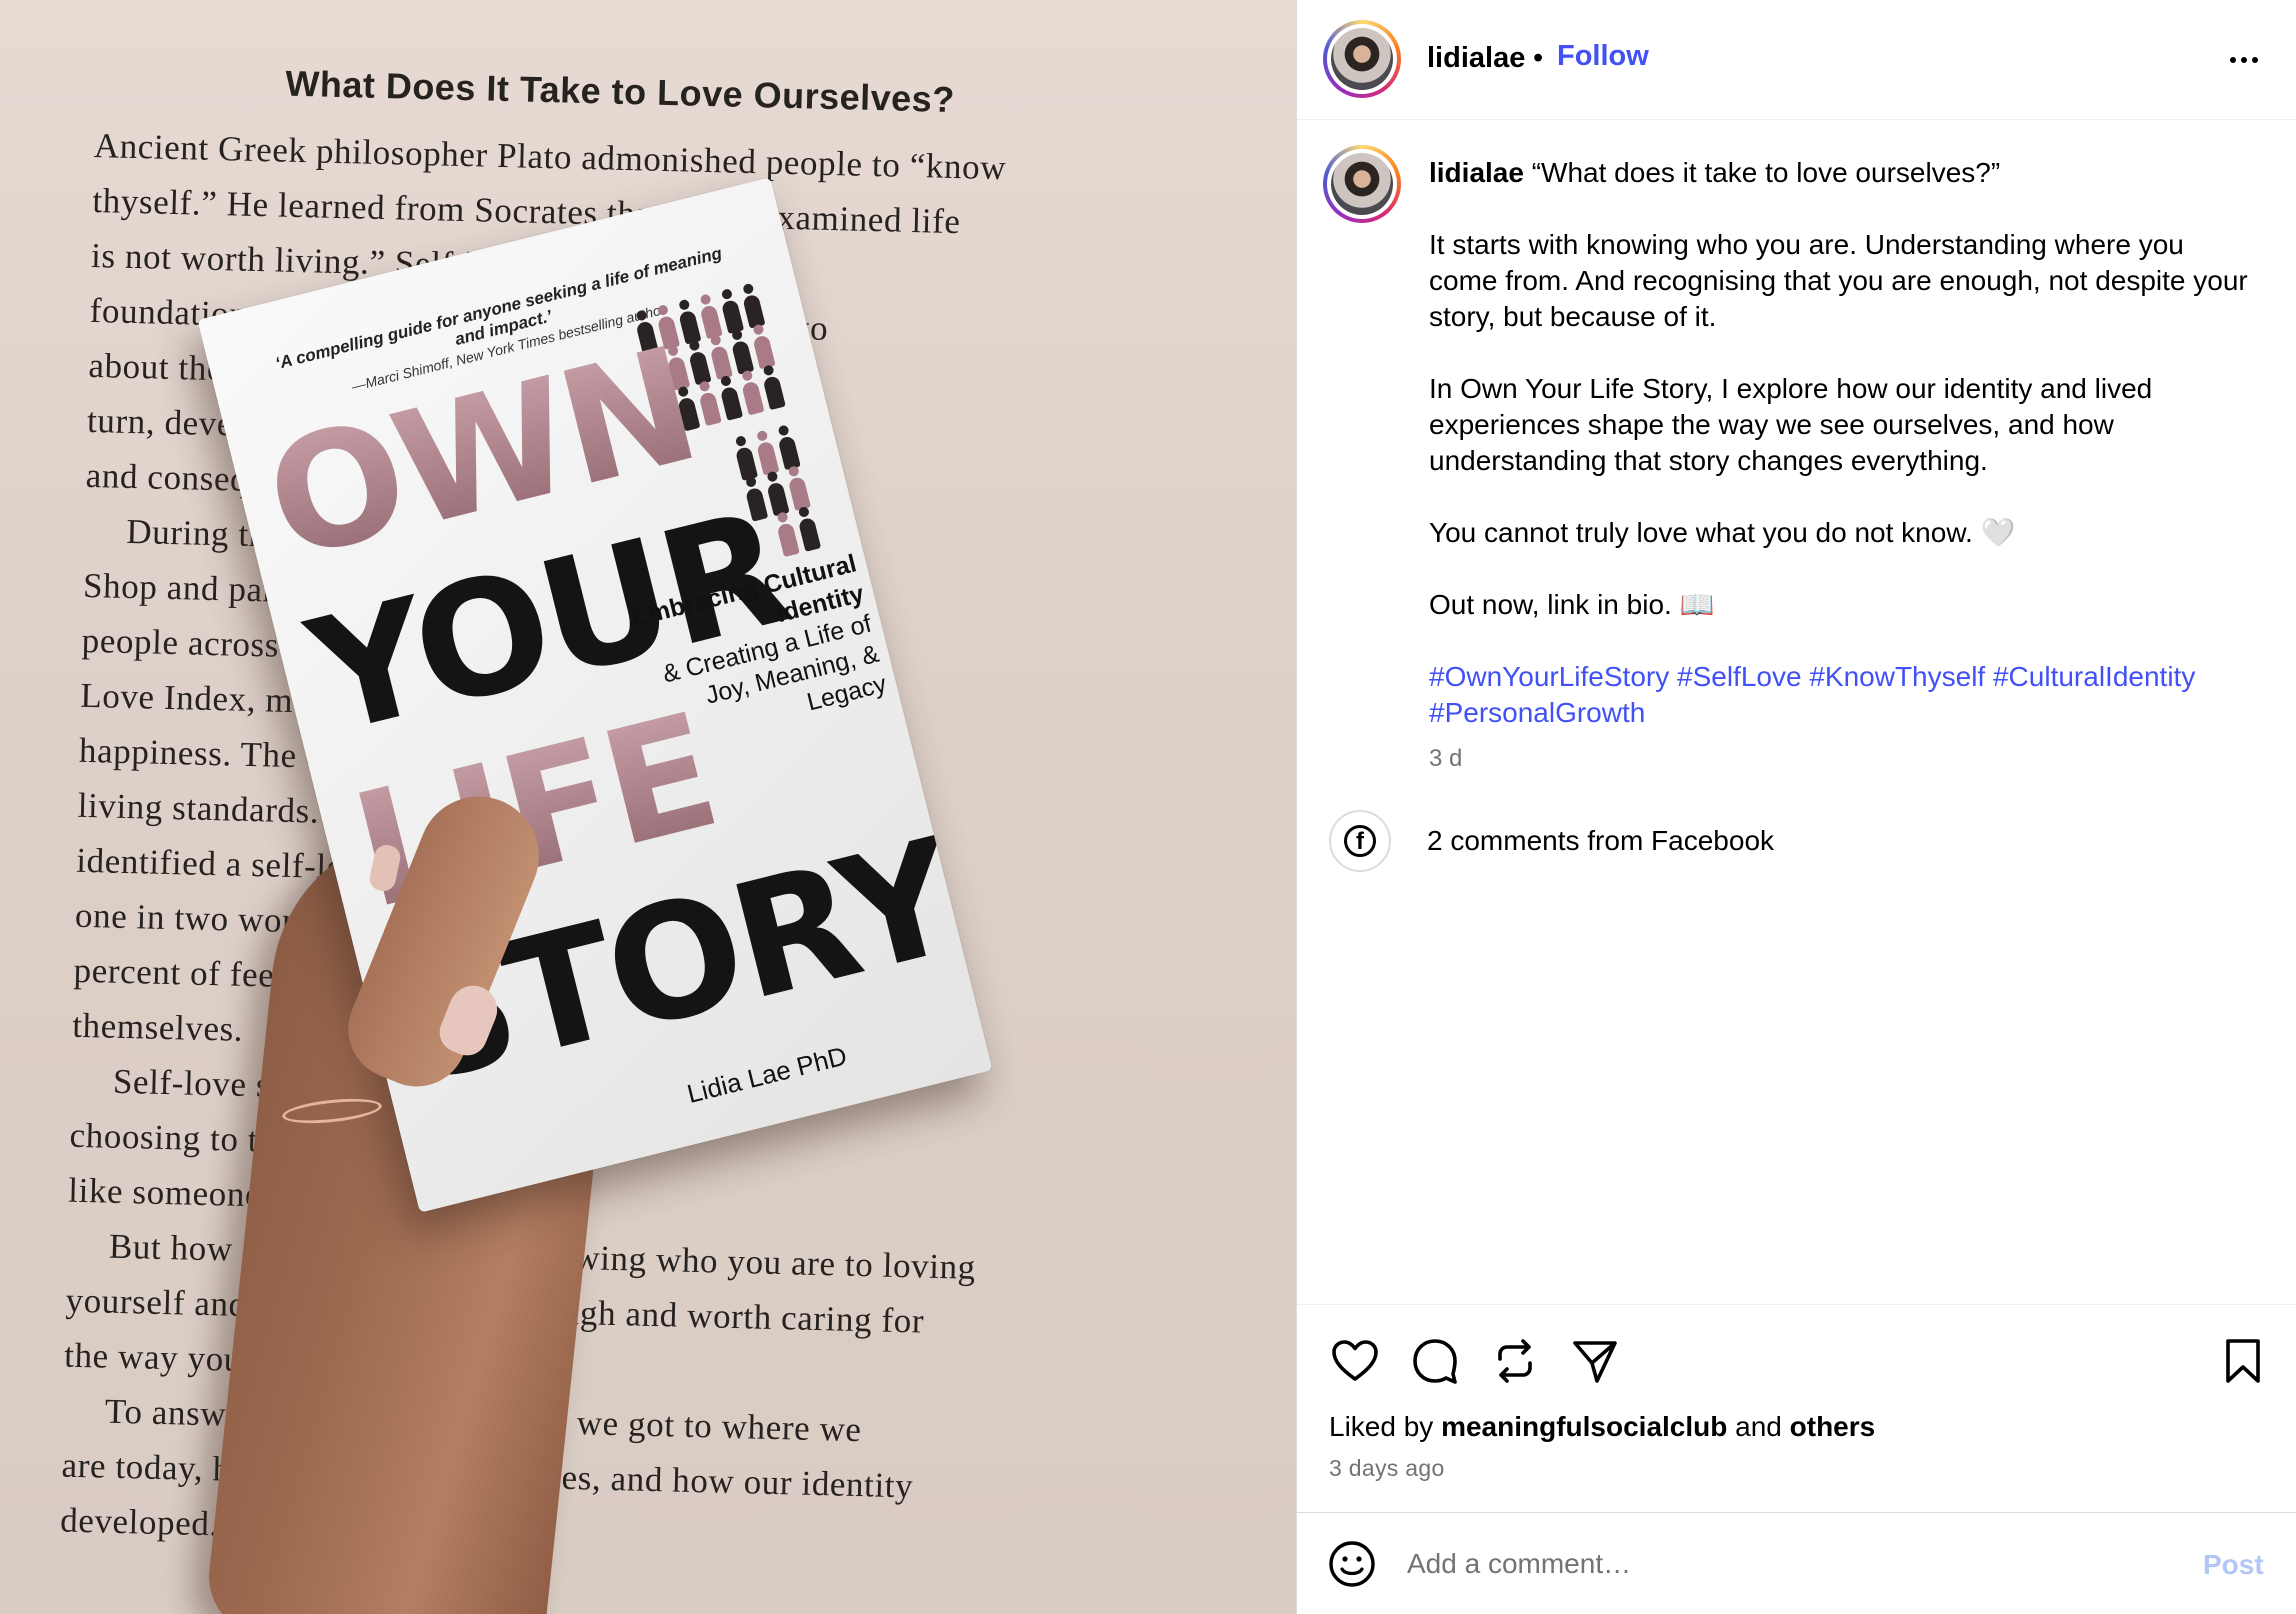 The height and width of the screenshot is (1614, 2296). What do you see at coordinates (1355, 1361) in the screenshot?
I see `heart-icon` at bounding box center [1355, 1361].